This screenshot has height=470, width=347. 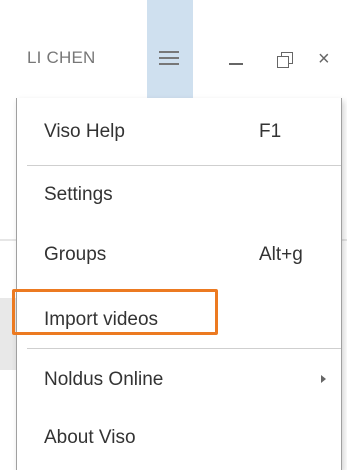 I want to click on restore-icon, so click(x=285, y=59).